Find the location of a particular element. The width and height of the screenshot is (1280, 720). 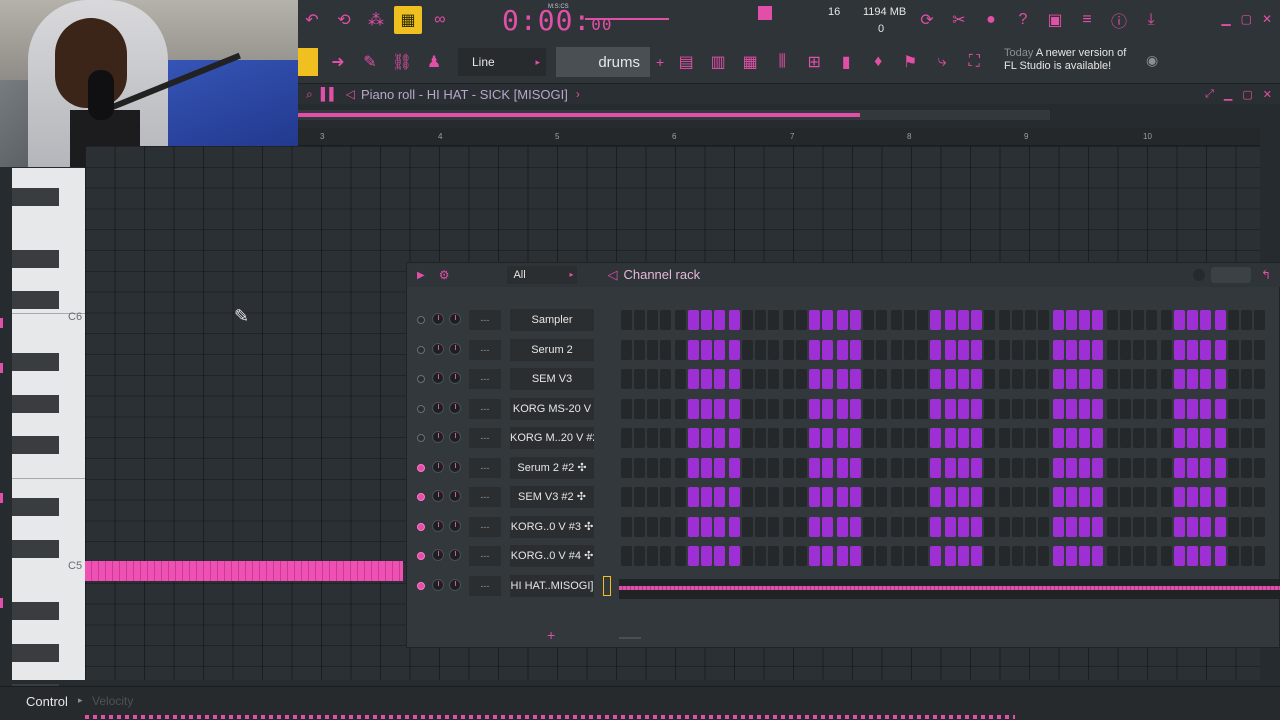

download-icon: ⤓ is located at coordinates (1151, 20).